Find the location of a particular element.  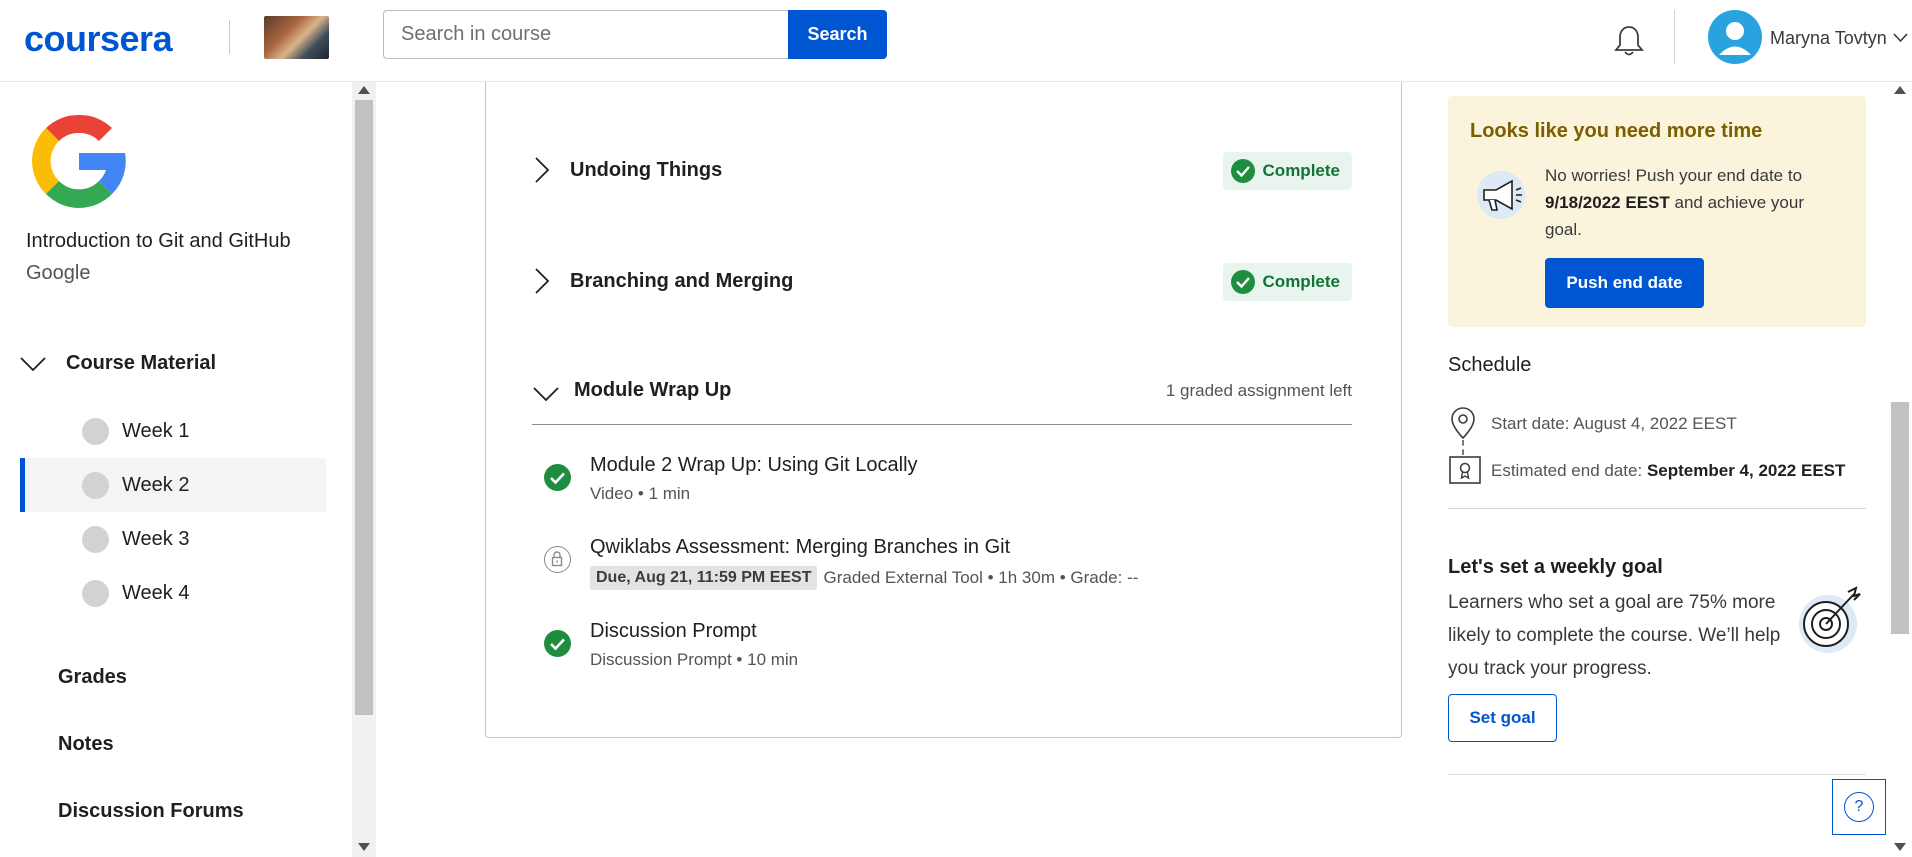

course-partner: Google is located at coordinates (58, 273).